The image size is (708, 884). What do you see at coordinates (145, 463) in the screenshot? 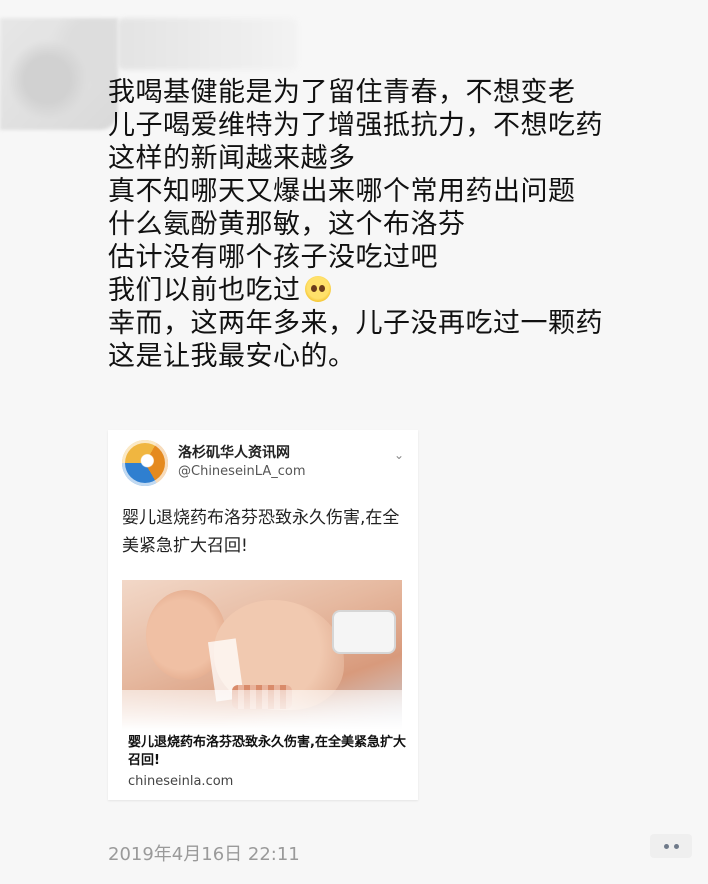
I see `source-logo-icon` at bounding box center [145, 463].